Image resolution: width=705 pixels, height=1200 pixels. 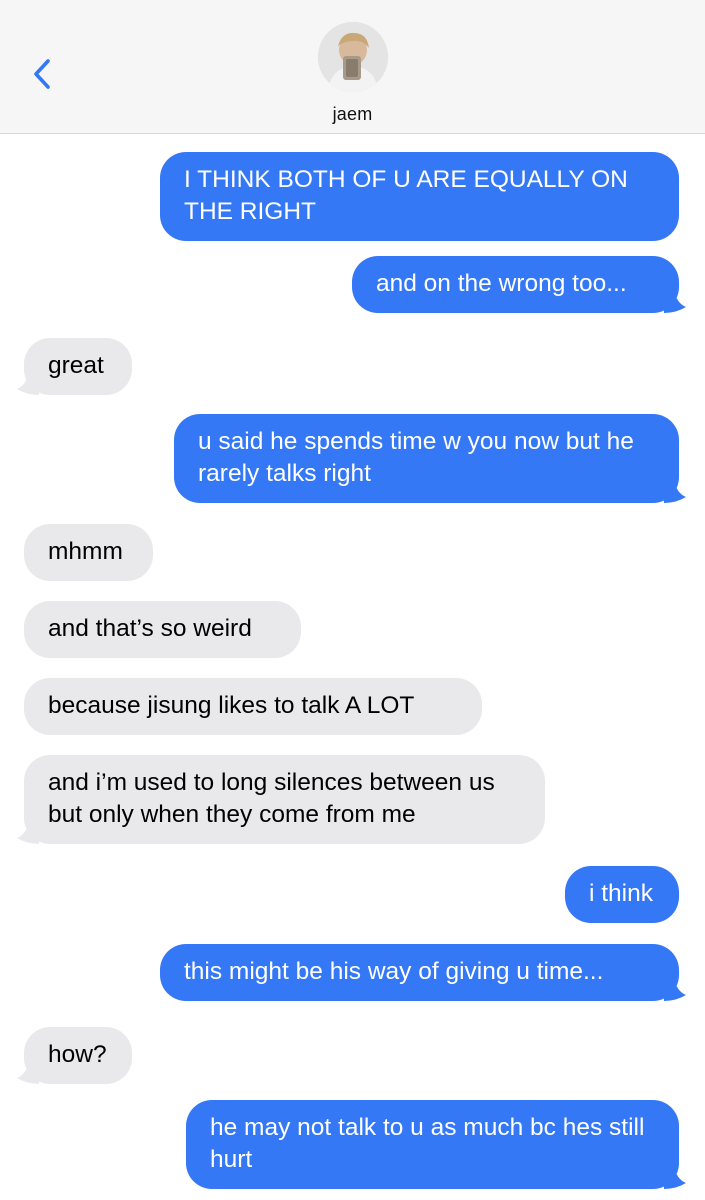 I want to click on message-bubble-incoming: great, so click(x=74, y=366).